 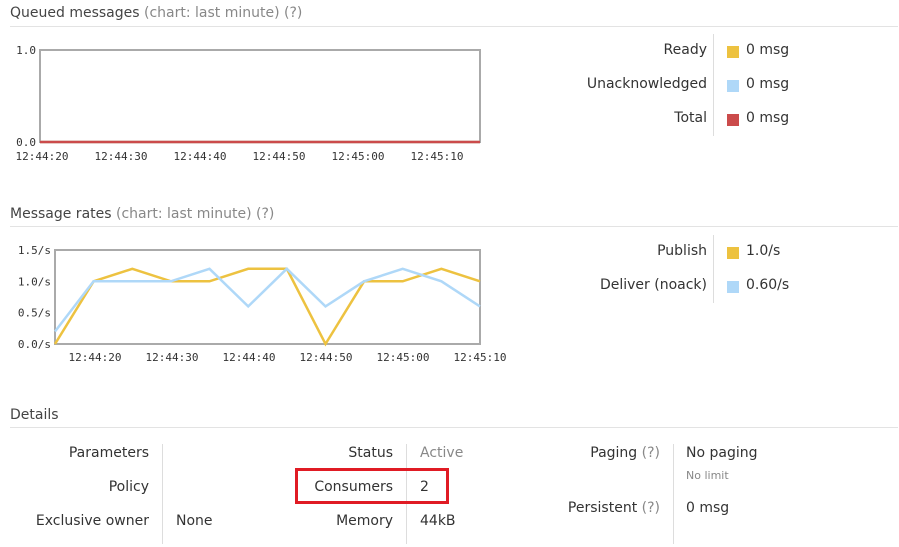 What do you see at coordinates (719, 52) in the screenshot?
I see `legend-row-ready: Ready 0 msg` at bounding box center [719, 52].